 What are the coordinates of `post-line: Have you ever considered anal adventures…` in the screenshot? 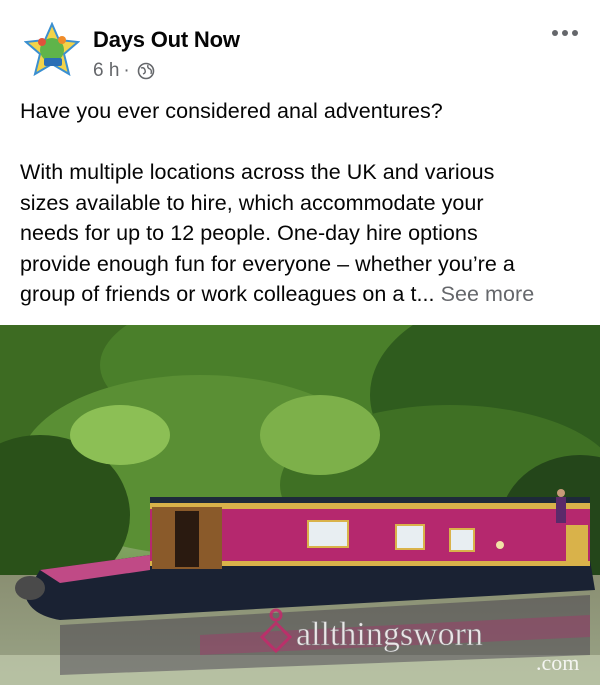 It's located at (231, 111).